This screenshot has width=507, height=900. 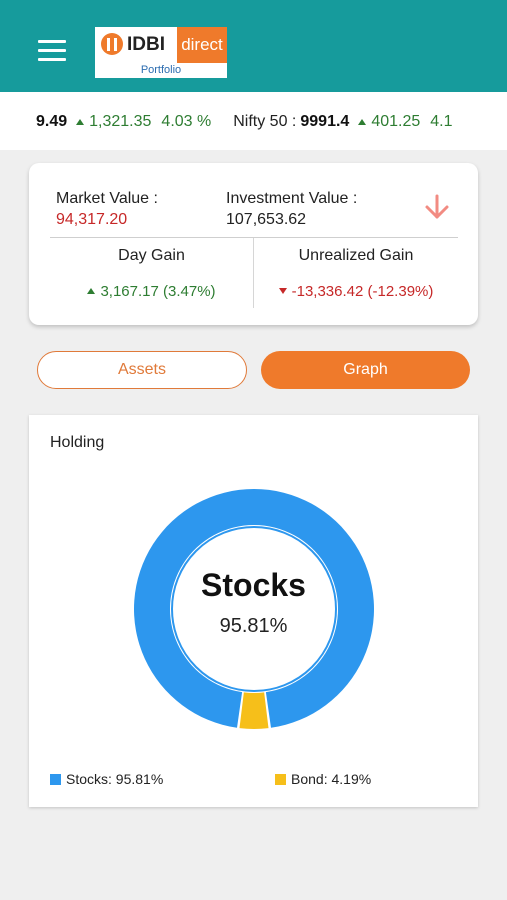 I want to click on investment-value: 107,653.62, so click(x=266, y=219).